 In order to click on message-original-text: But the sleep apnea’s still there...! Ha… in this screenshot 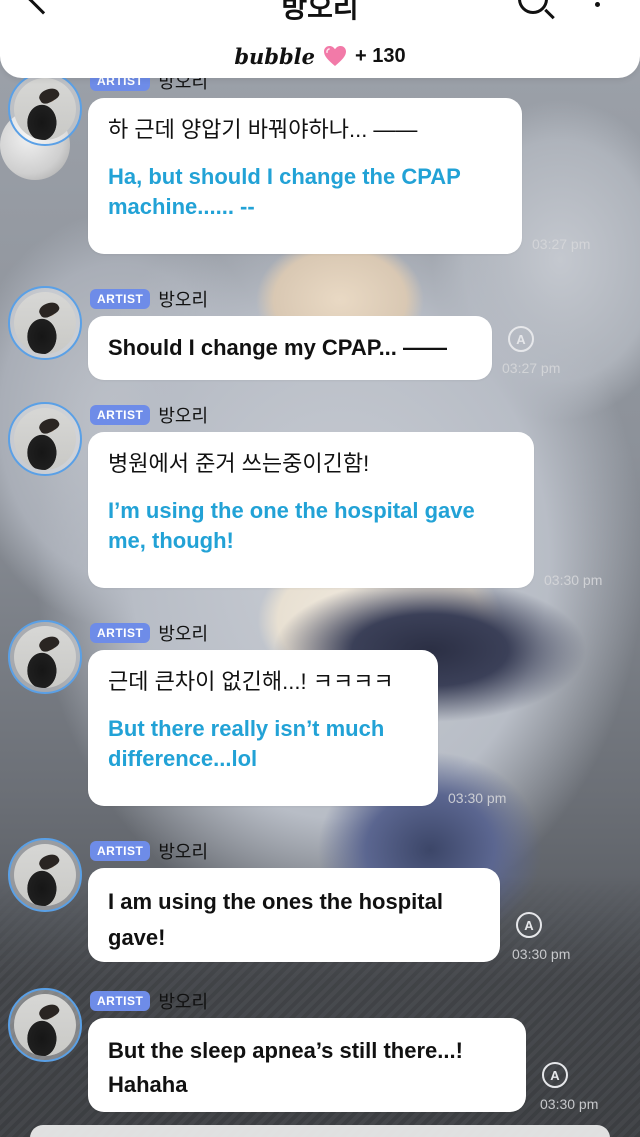, I will do `click(285, 1068)`.